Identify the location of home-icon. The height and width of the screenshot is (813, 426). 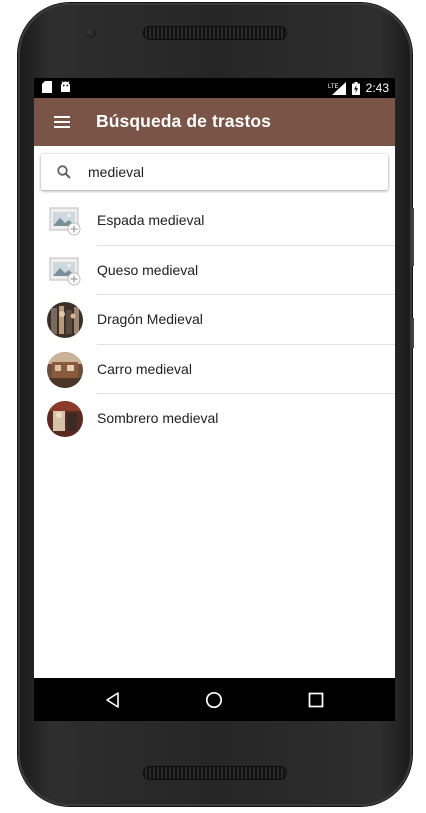
(214, 700).